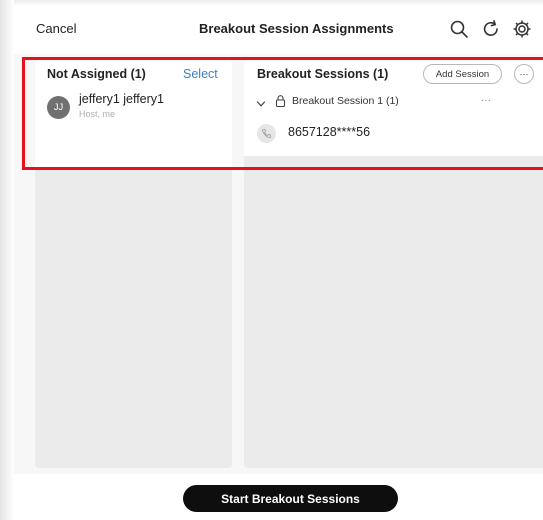 The width and height of the screenshot is (543, 520). What do you see at coordinates (7, 260) in the screenshot?
I see `window-edge-shadow` at bounding box center [7, 260].